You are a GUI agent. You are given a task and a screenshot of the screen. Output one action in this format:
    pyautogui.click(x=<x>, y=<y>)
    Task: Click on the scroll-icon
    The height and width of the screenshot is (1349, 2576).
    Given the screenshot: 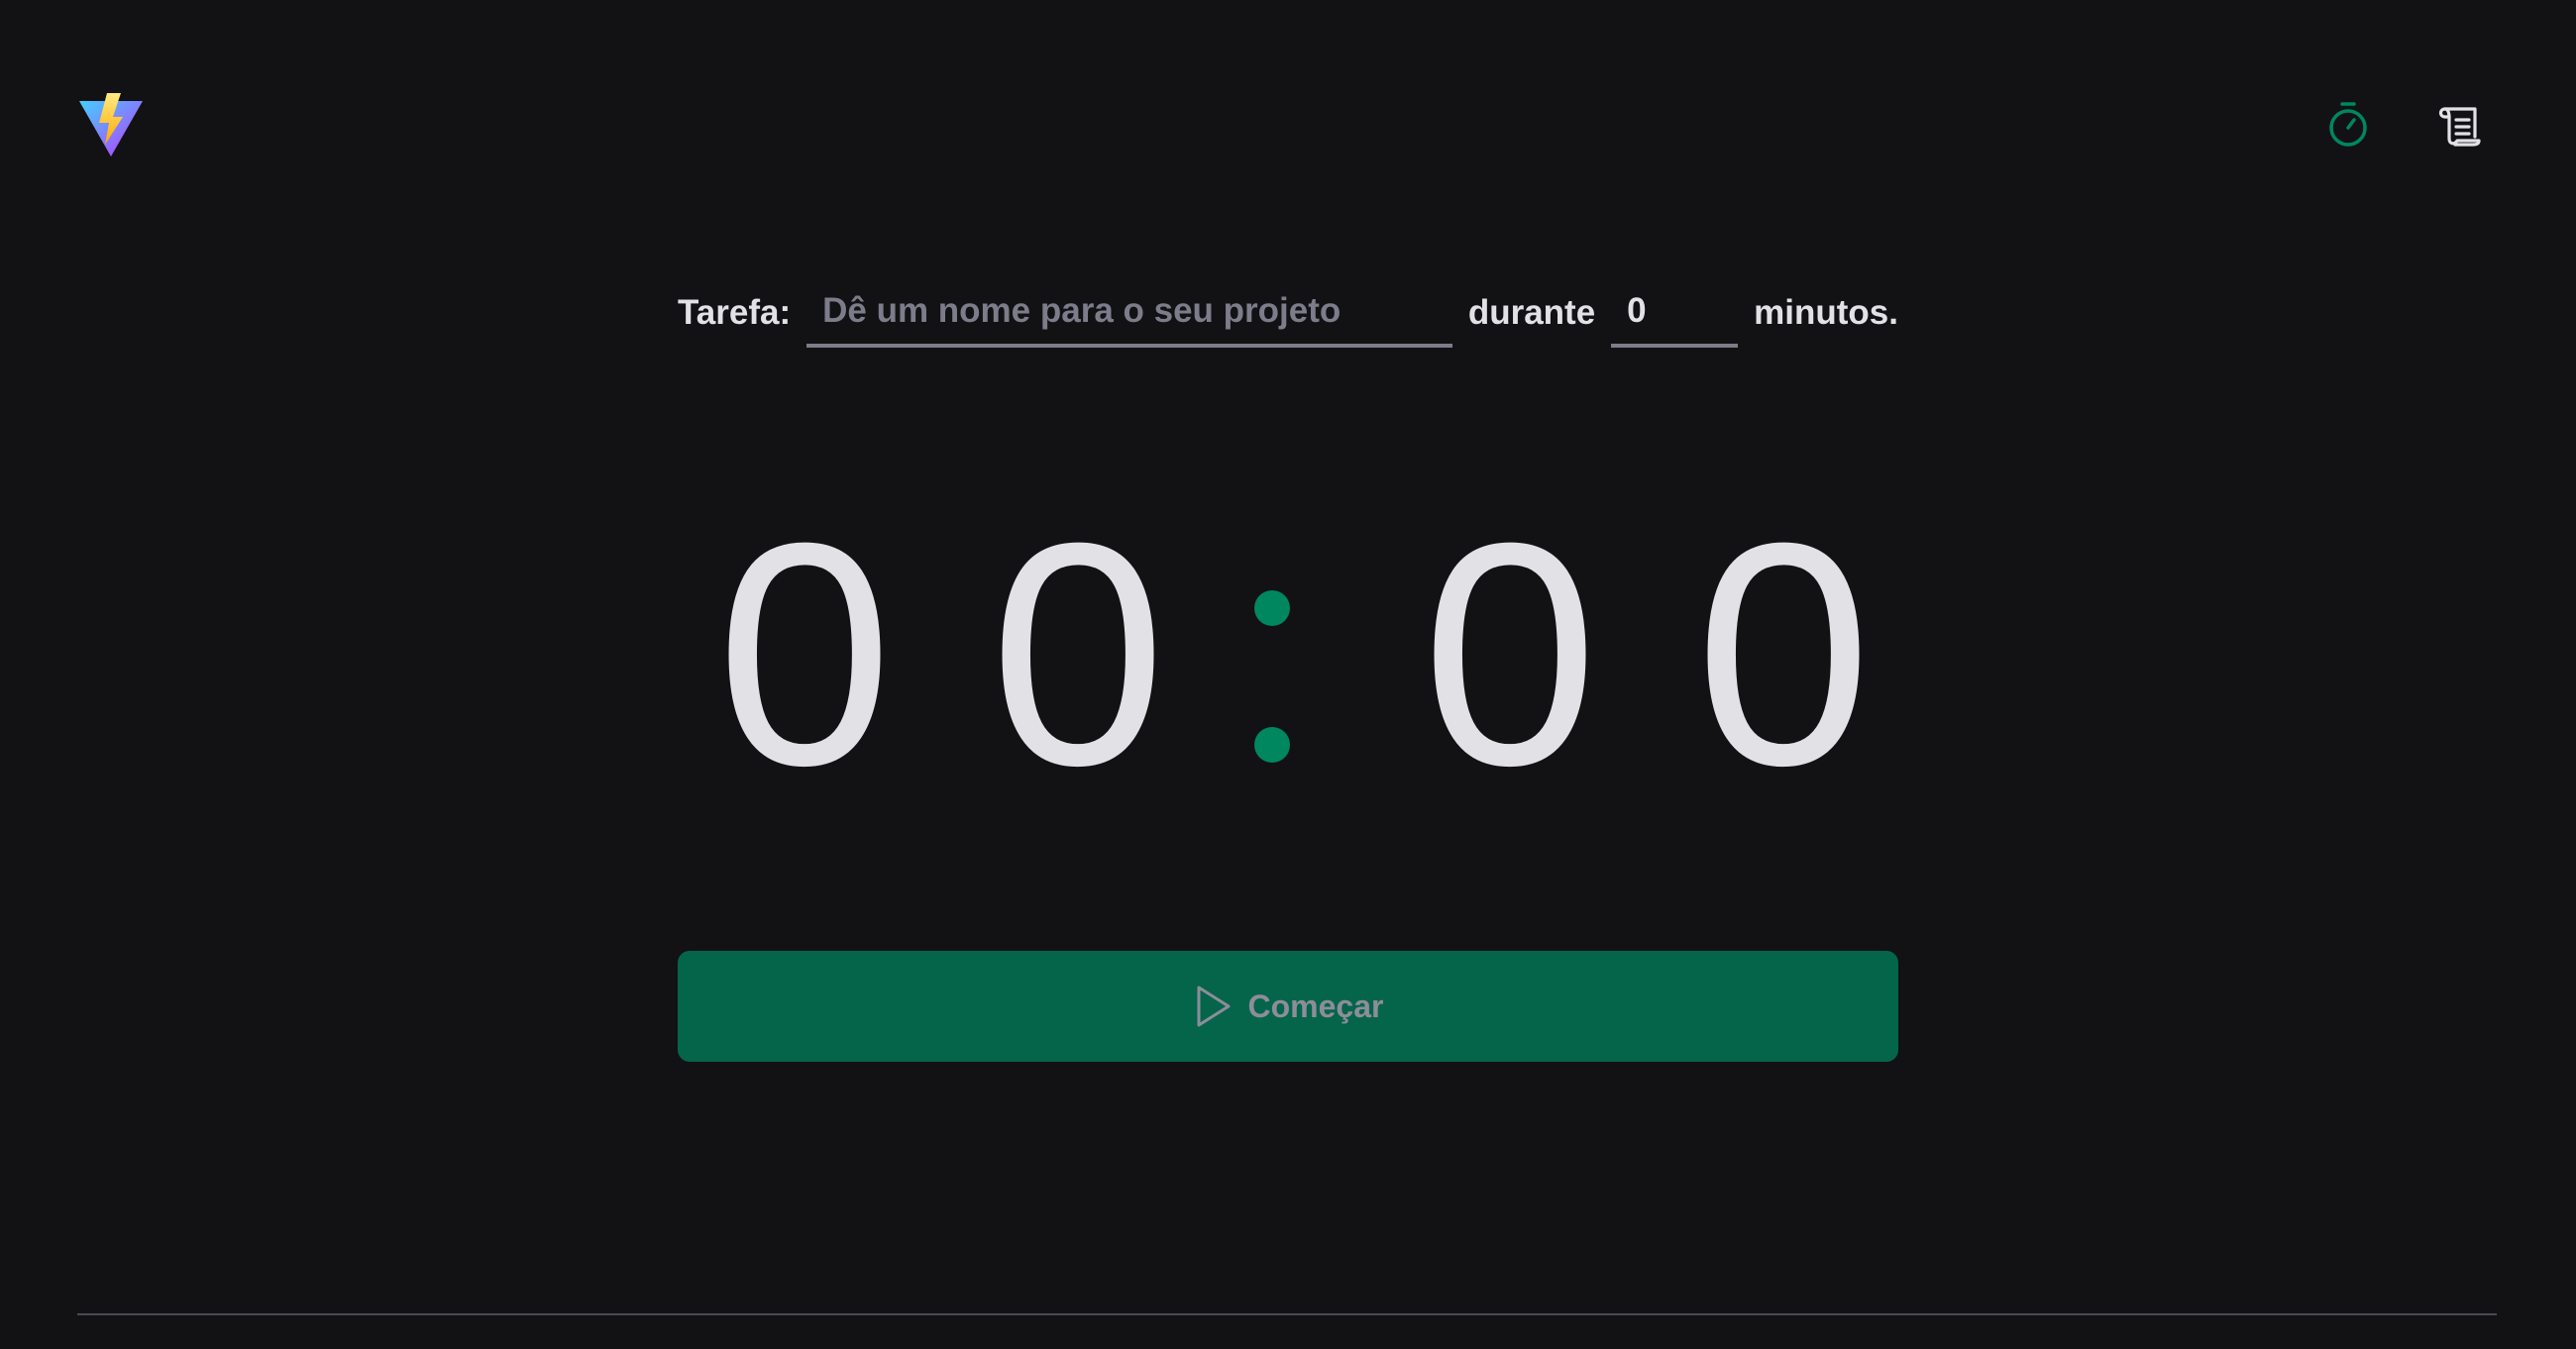 What is the action you would take?
    pyautogui.click(x=2459, y=125)
    